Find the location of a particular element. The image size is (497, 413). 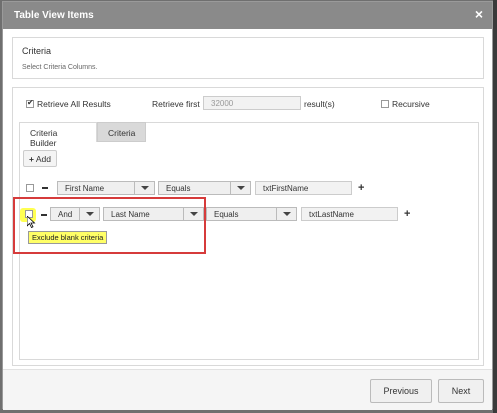

row-1-remove-icon is located at coordinates (45, 188).